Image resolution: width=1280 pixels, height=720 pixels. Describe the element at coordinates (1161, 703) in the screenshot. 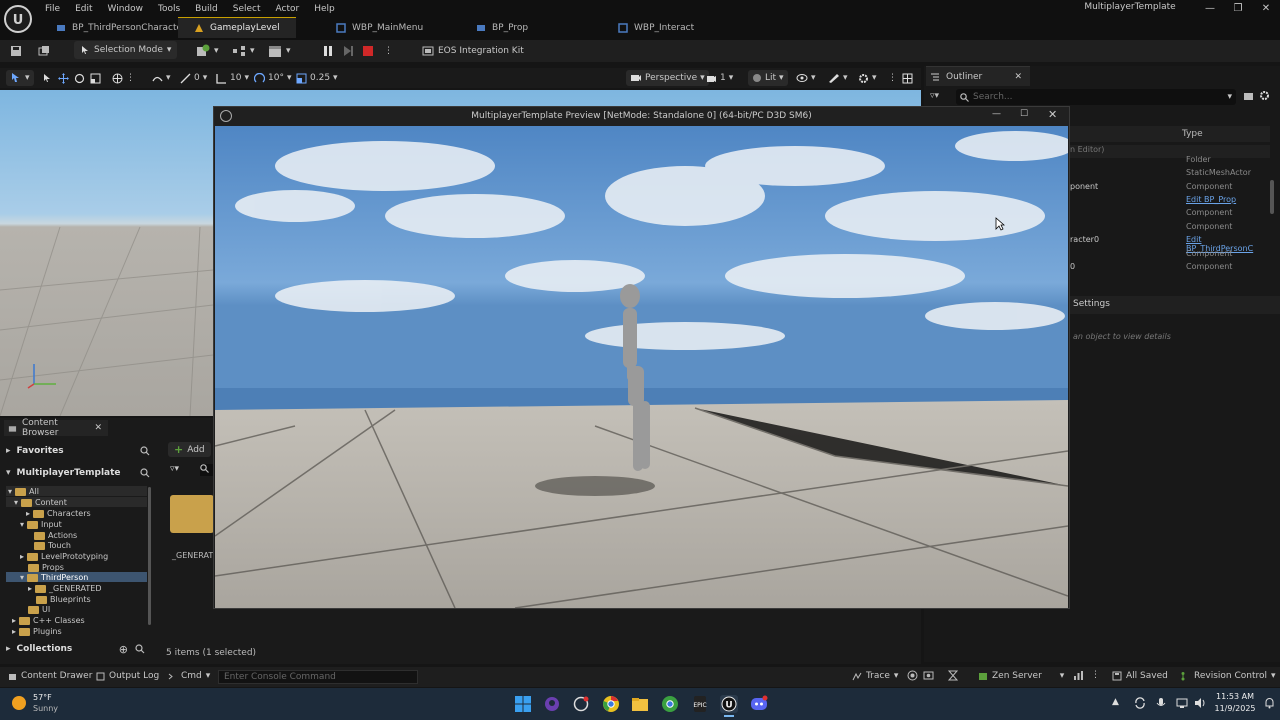

I see `microphone-icon` at that location.